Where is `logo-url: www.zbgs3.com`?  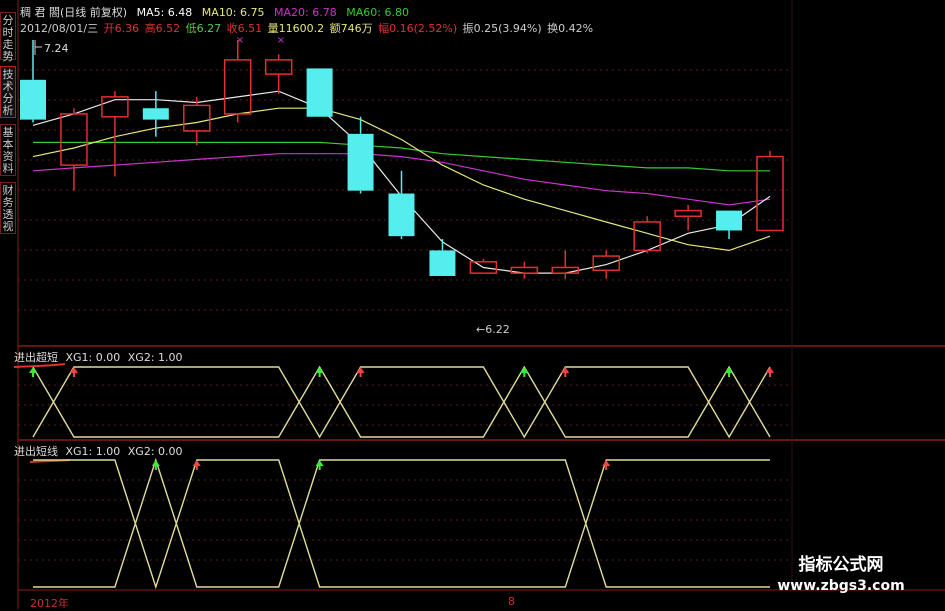 logo-url: www.zbgs3.com is located at coordinates (841, 586).